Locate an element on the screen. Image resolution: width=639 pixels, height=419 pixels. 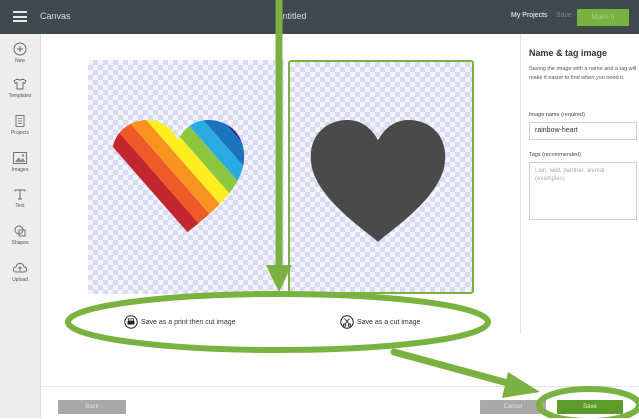
sidebar-item-label: Shapes is located at coordinates (20, 243).